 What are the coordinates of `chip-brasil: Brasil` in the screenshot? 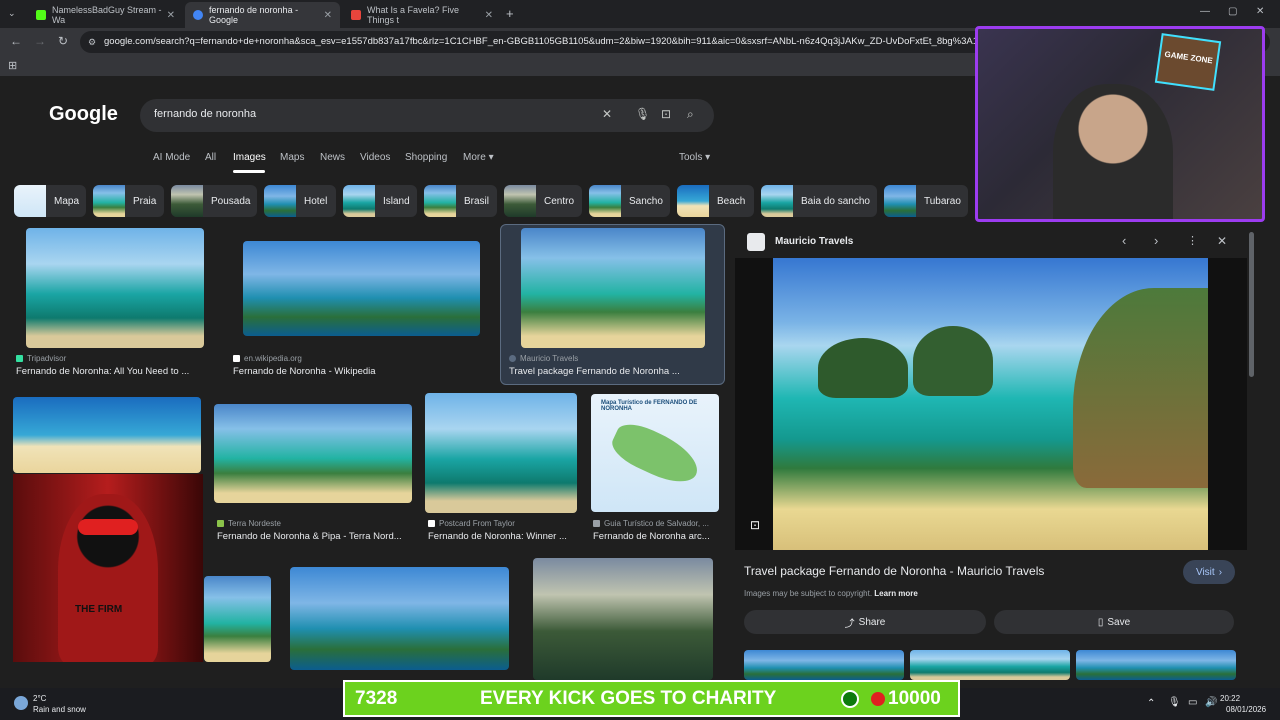 It's located at (460, 201).